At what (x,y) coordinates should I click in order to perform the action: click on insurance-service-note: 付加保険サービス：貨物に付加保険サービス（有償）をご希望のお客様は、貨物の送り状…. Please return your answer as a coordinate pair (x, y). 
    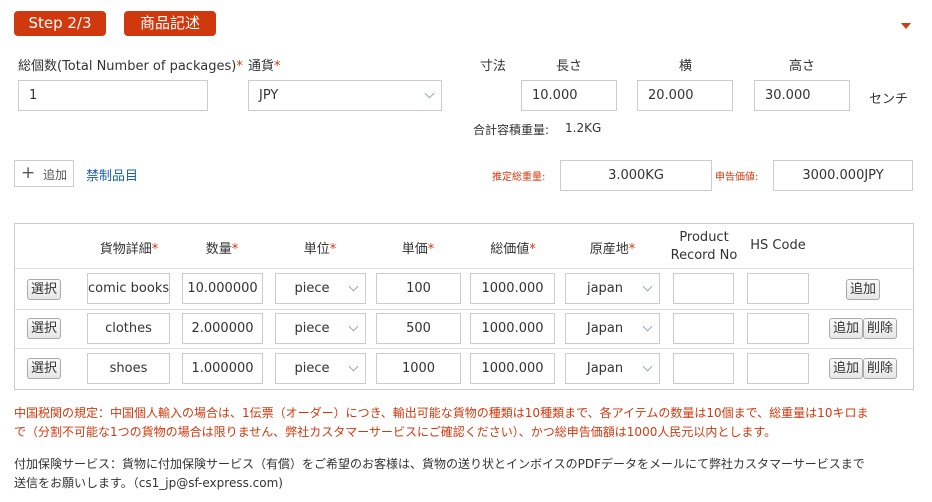
    Looking at the image, I should click on (439, 473).